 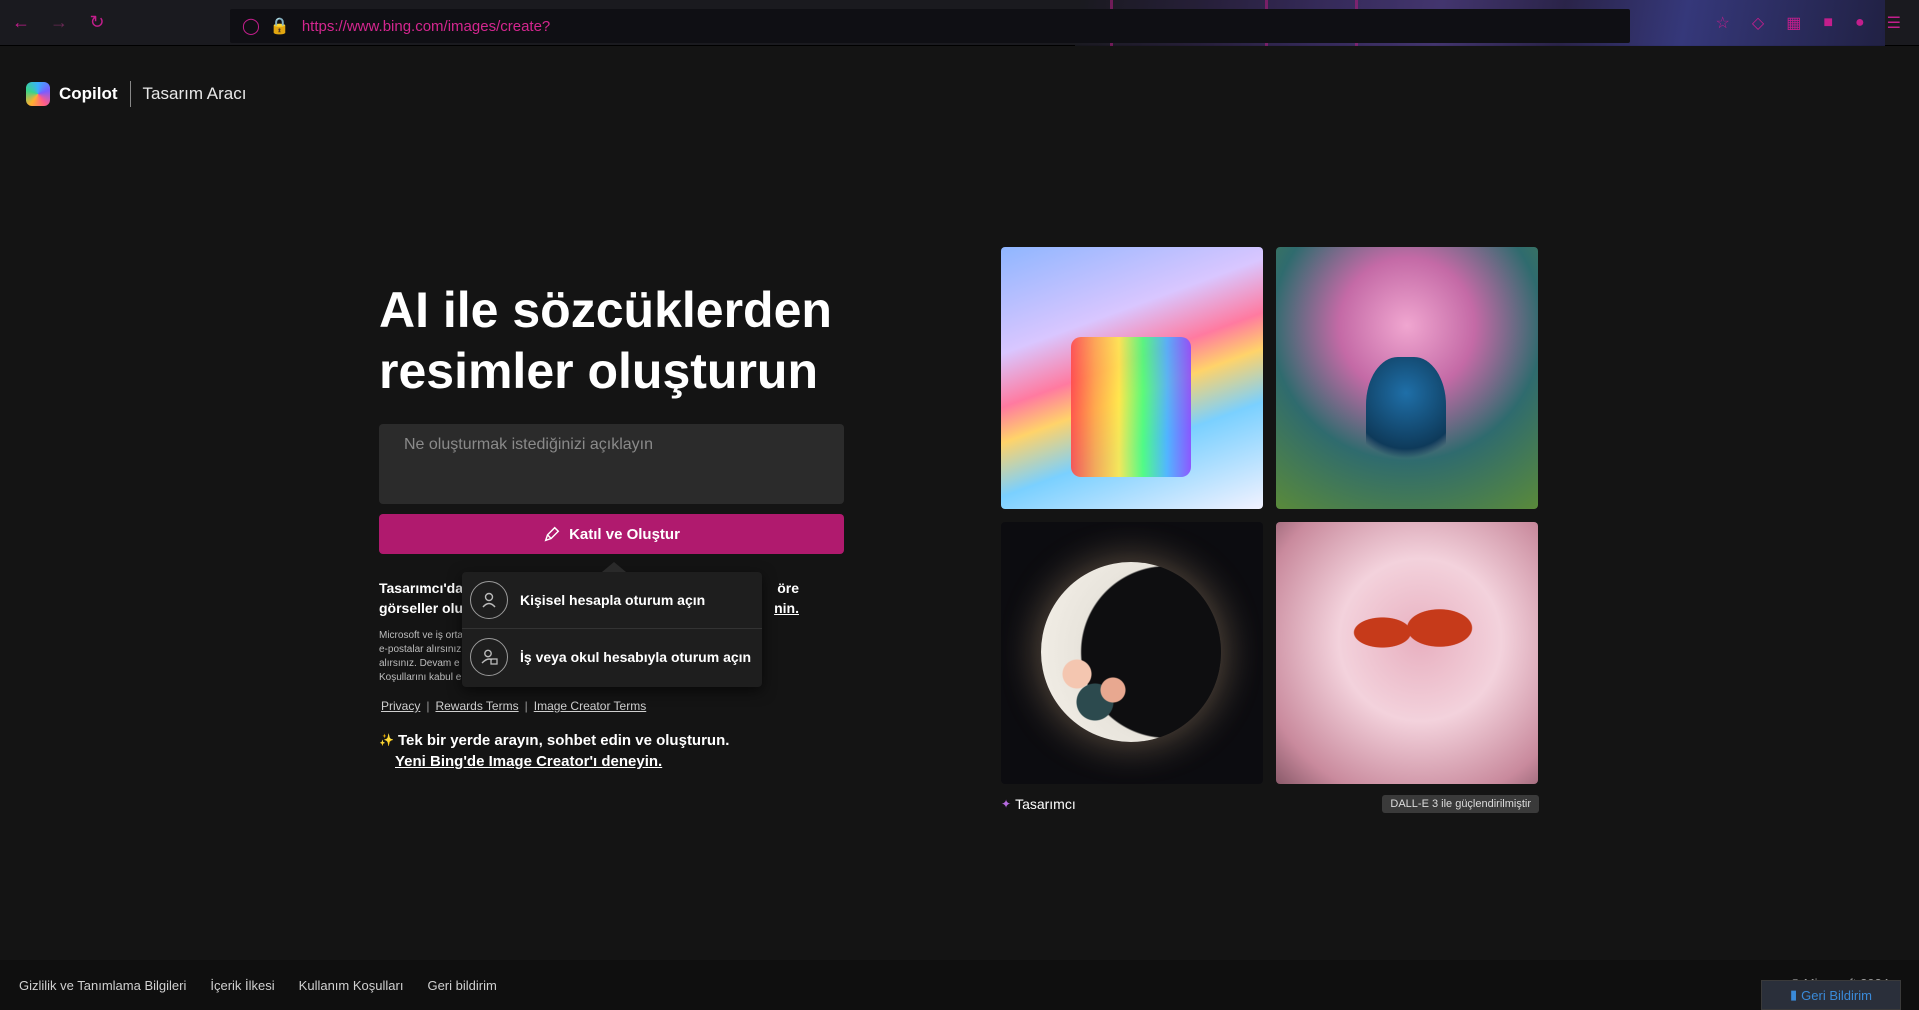 I want to click on prompt-input, so click(x=611, y=445).